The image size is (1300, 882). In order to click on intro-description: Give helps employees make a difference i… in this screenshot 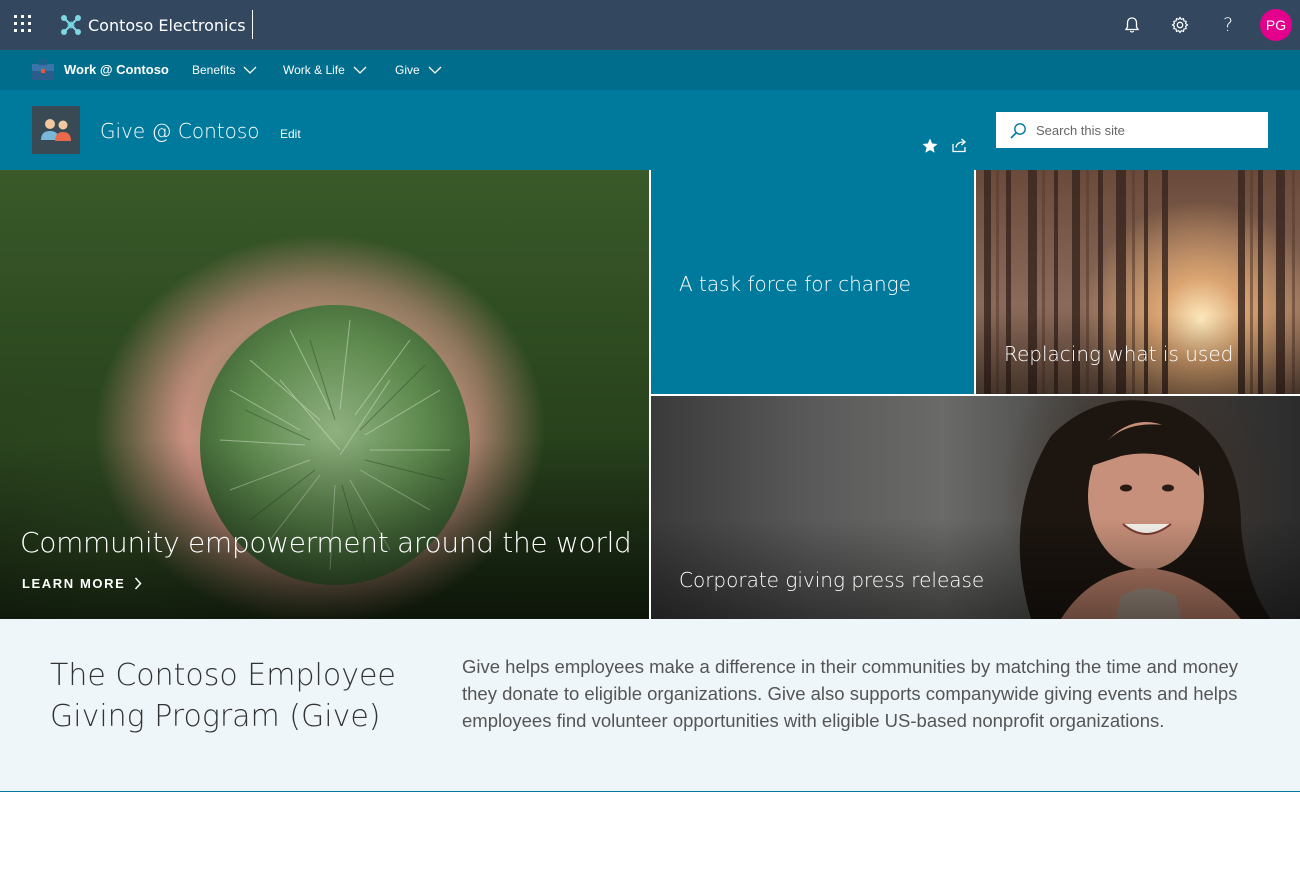, I will do `click(850, 693)`.